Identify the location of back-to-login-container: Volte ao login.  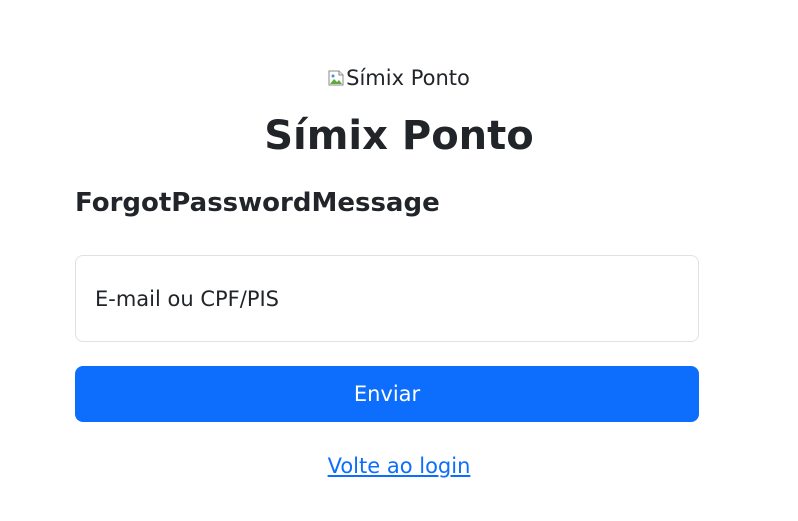
(399, 466).